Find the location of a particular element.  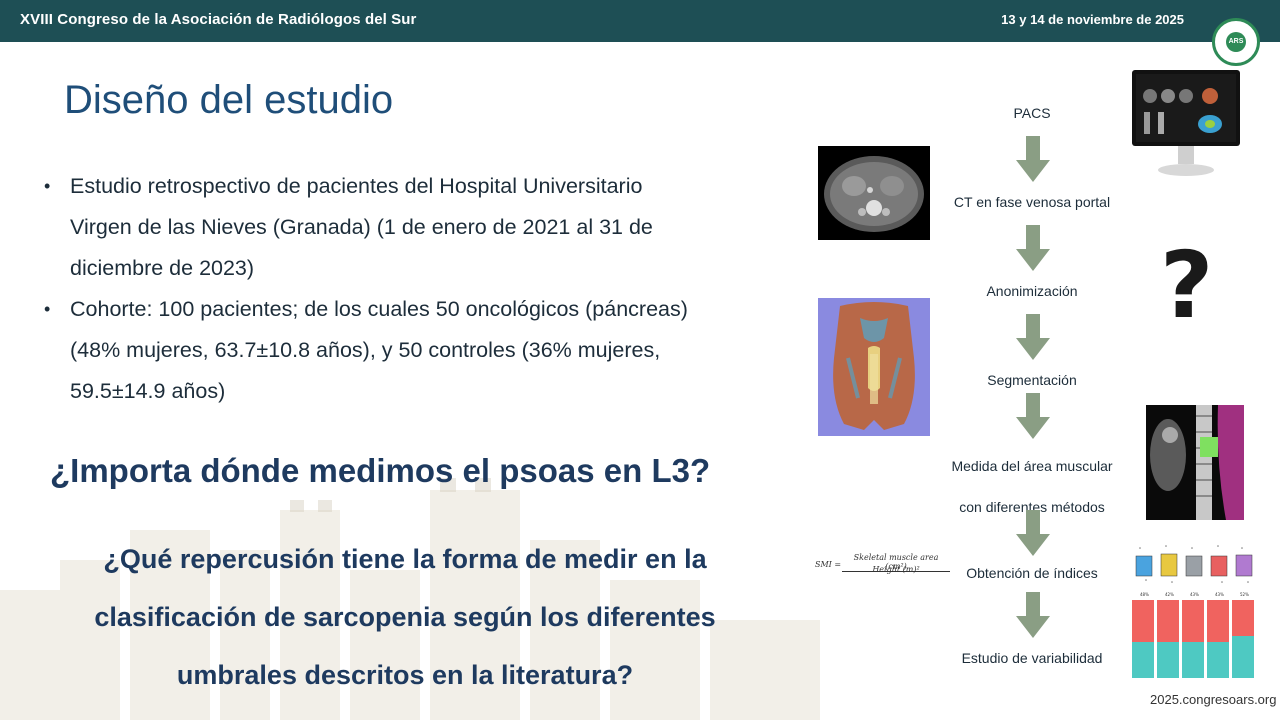

ars-logo-text: ARS is located at coordinates (1236, 42).